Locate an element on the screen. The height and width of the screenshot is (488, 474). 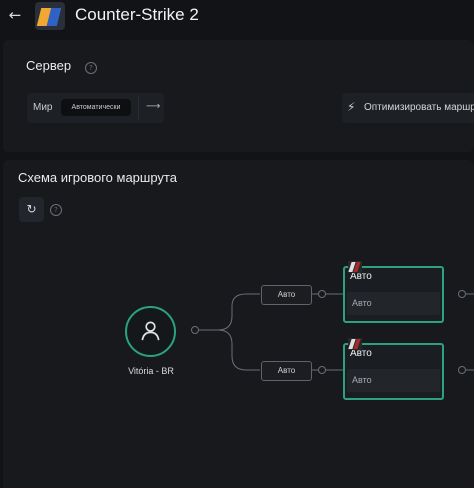
optimize-route-button: ⚡︎ Оптимизировать маршрут is located at coordinates (408, 108).